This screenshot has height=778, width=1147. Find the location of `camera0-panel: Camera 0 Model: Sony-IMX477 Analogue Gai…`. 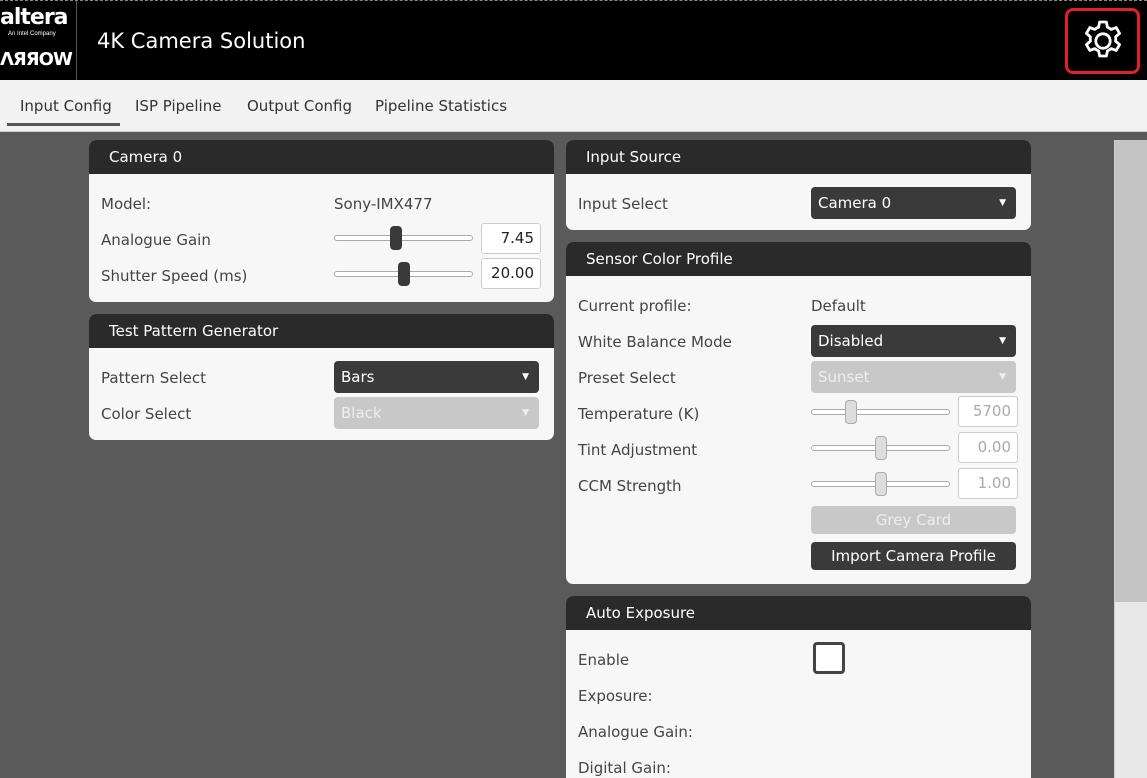

camera0-panel: Camera 0 Model: Sony-IMX477 Analogue Gai… is located at coordinates (321, 221).